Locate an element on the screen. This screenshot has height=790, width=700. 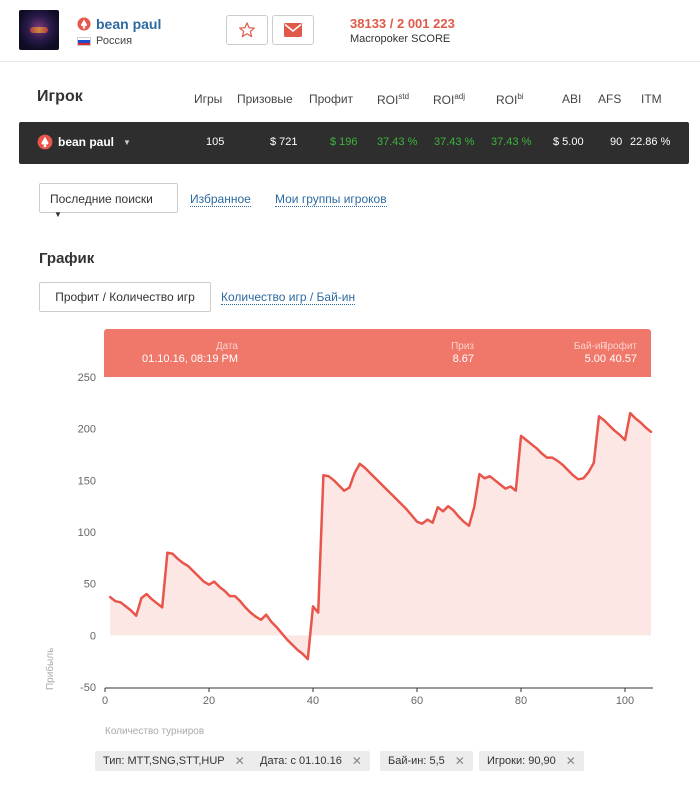
y-tick-label: -50 is located at coordinates (88, 688).